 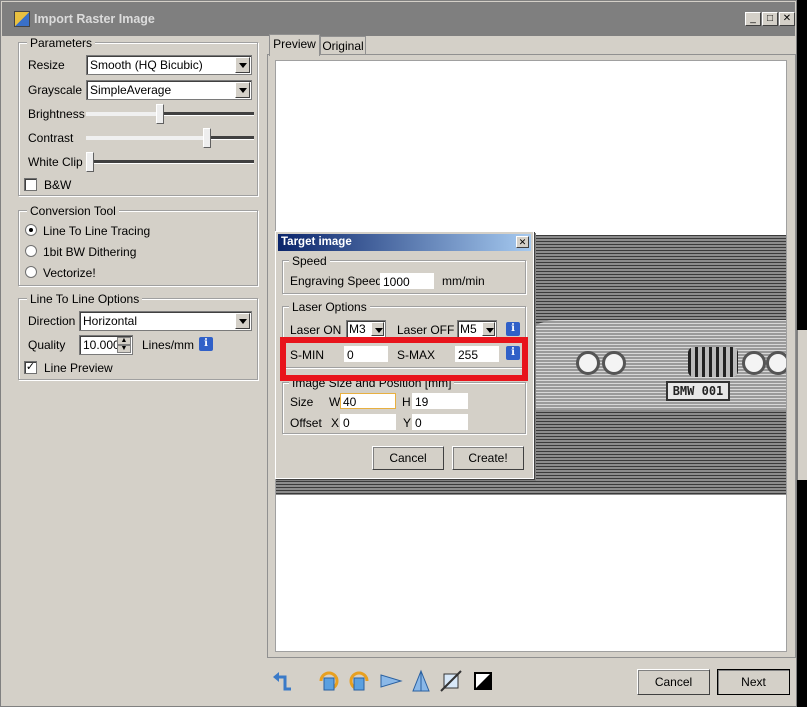 I want to click on grayscale-select: SimpleAverage, so click(x=169, y=90).